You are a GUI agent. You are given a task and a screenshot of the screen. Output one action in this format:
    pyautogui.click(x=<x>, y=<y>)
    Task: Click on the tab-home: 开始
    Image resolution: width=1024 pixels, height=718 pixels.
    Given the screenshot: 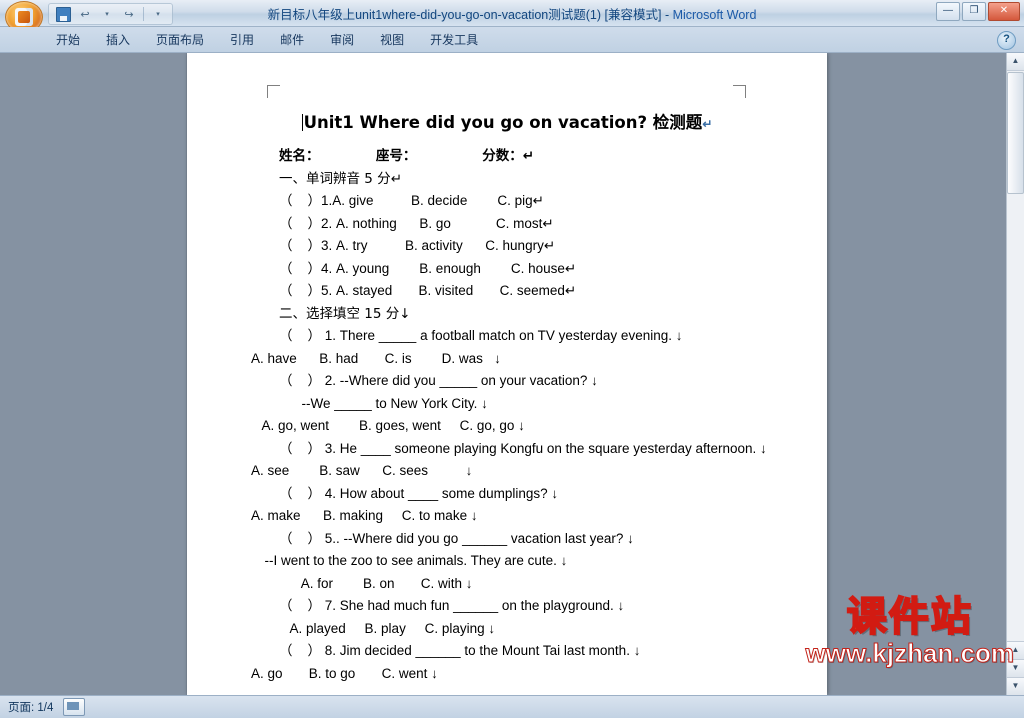 What is the action you would take?
    pyautogui.click(x=68, y=40)
    